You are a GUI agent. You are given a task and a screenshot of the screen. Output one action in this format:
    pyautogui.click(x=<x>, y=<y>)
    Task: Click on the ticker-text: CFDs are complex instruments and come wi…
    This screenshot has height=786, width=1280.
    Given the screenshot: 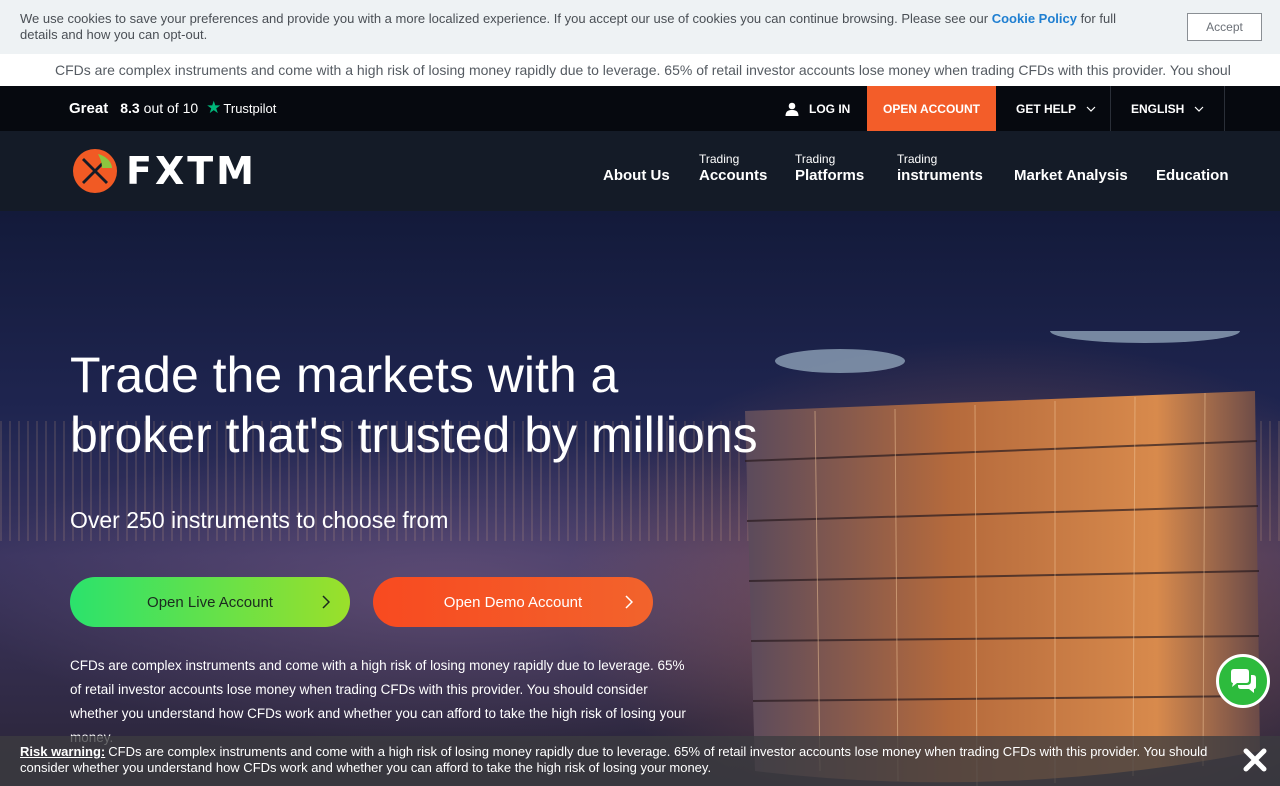 What is the action you would take?
    pyautogui.click(x=643, y=70)
    